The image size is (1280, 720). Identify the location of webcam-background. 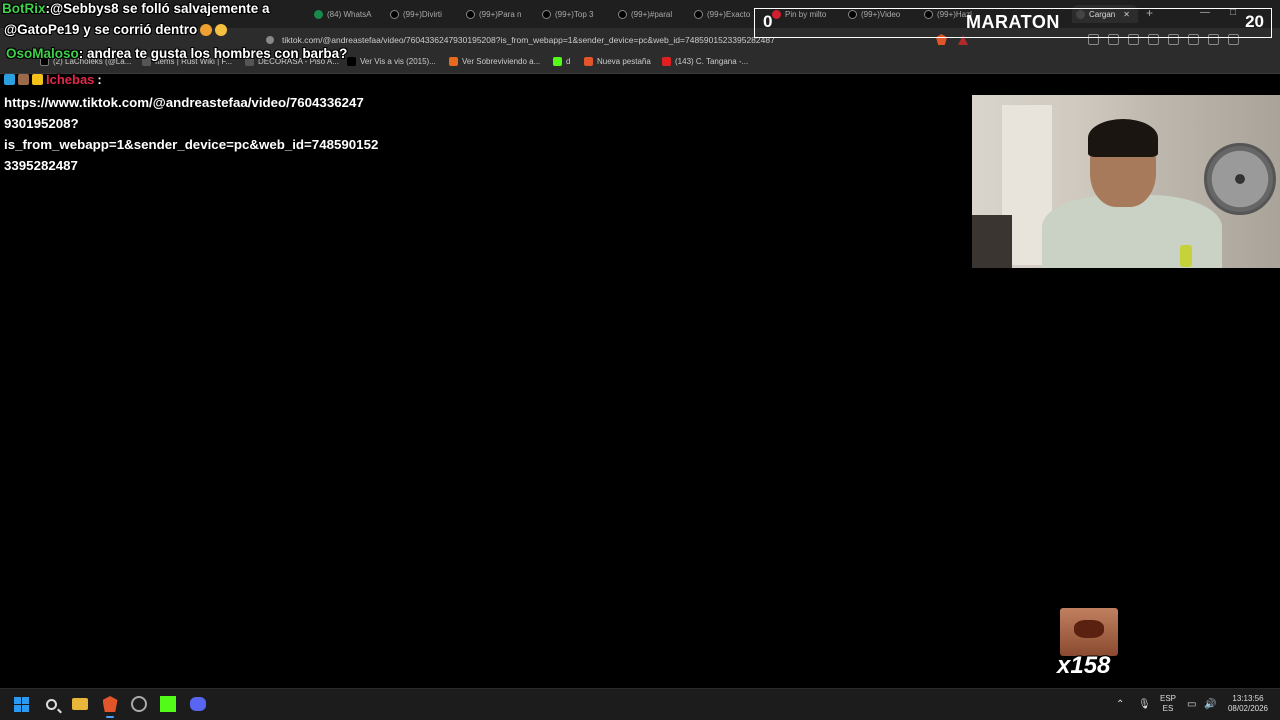
(992, 241).